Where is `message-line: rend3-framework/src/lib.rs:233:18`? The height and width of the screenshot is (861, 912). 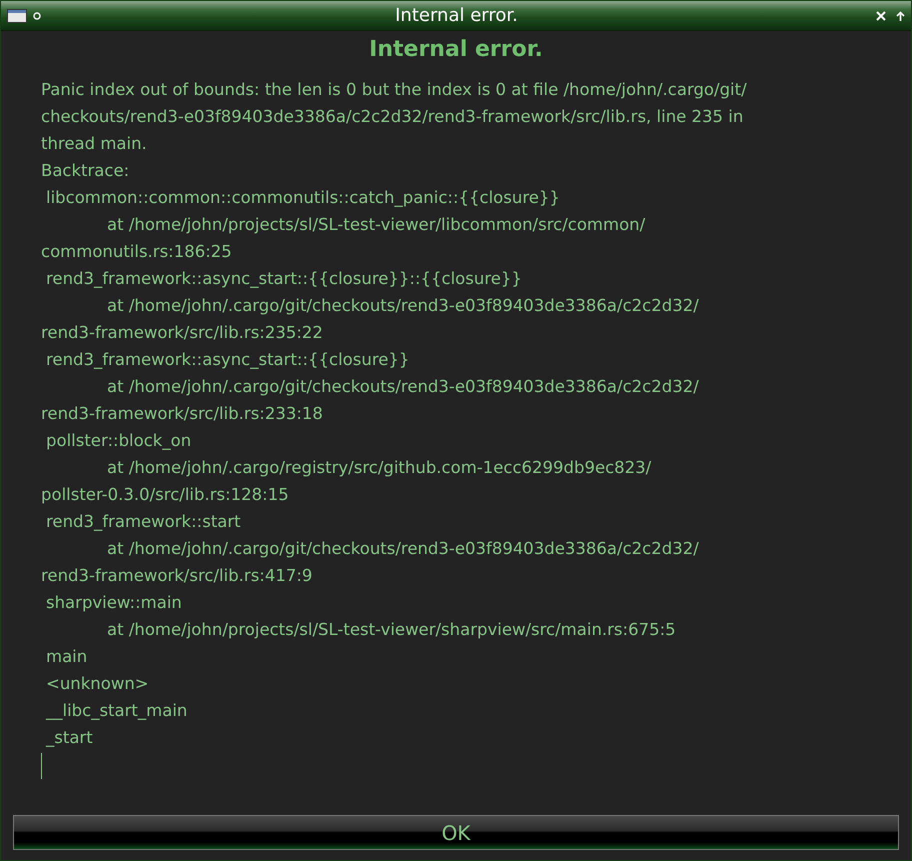
message-line: rend3-framework/src/lib.rs:233:18 is located at coordinates (182, 413).